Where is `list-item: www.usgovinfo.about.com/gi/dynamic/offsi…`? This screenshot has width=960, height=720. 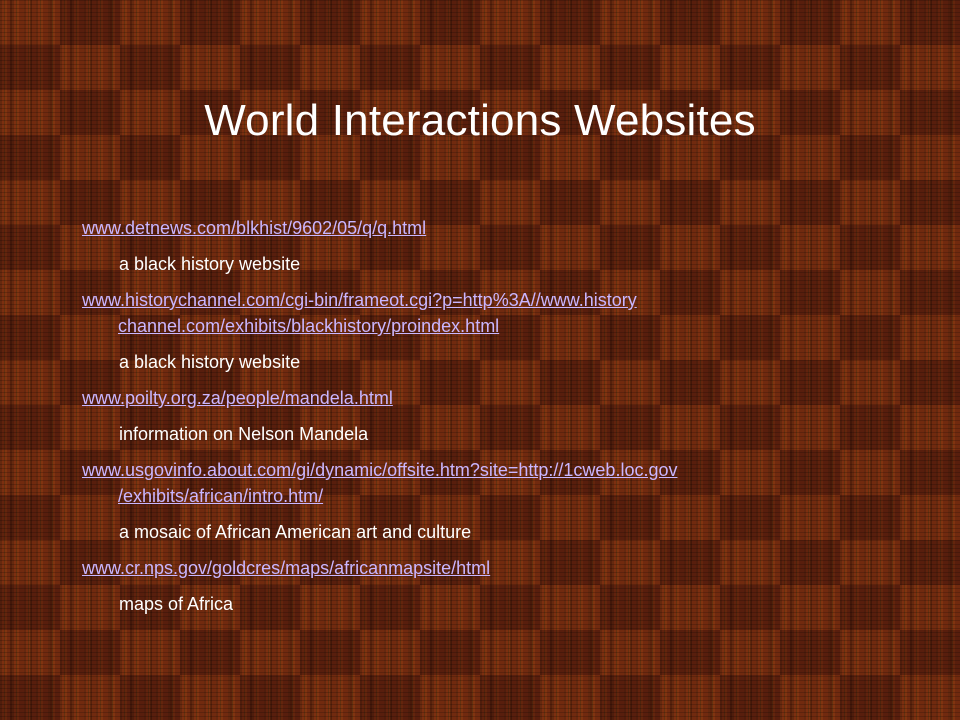 list-item: www.usgovinfo.about.com/gi/dynamic/offsi… is located at coordinates (482, 501).